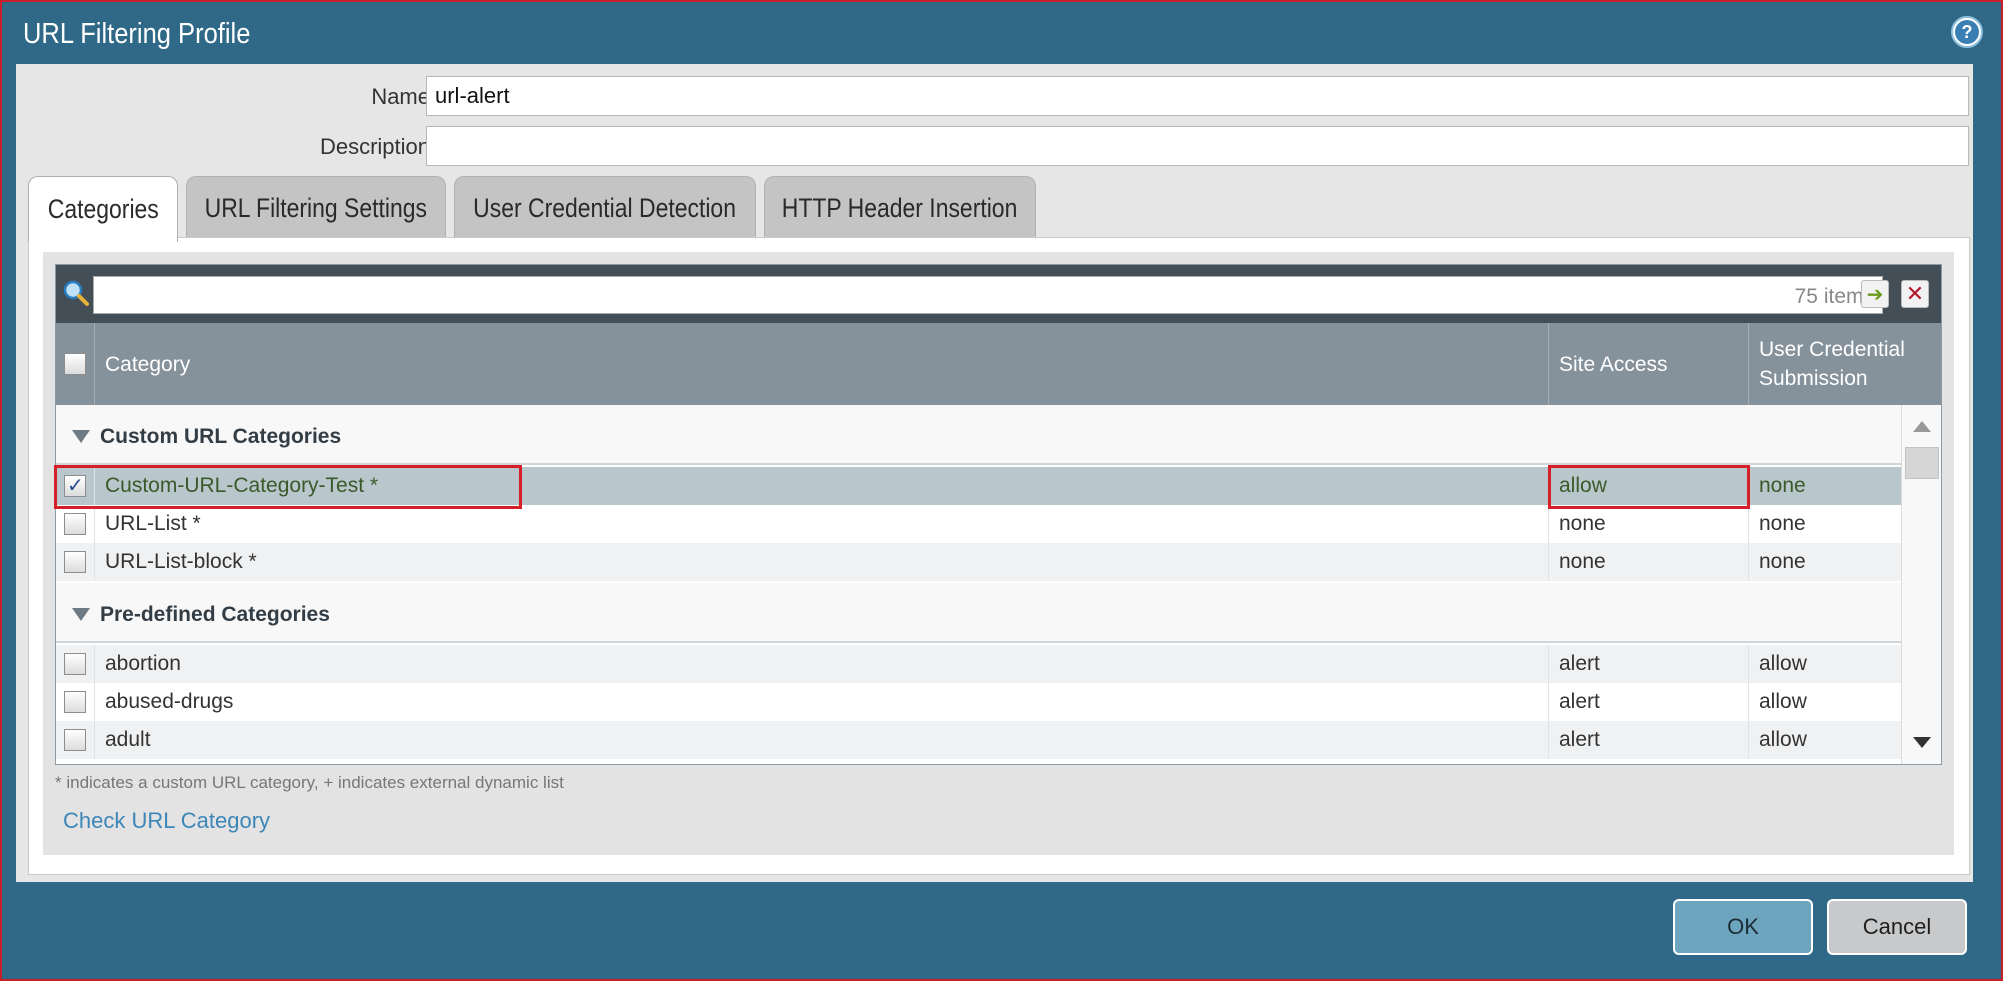 Image resolution: width=2003 pixels, height=981 pixels. What do you see at coordinates (1922, 463) in the screenshot?
I see `scroll-thumb` at bounding box center [1922, 463].